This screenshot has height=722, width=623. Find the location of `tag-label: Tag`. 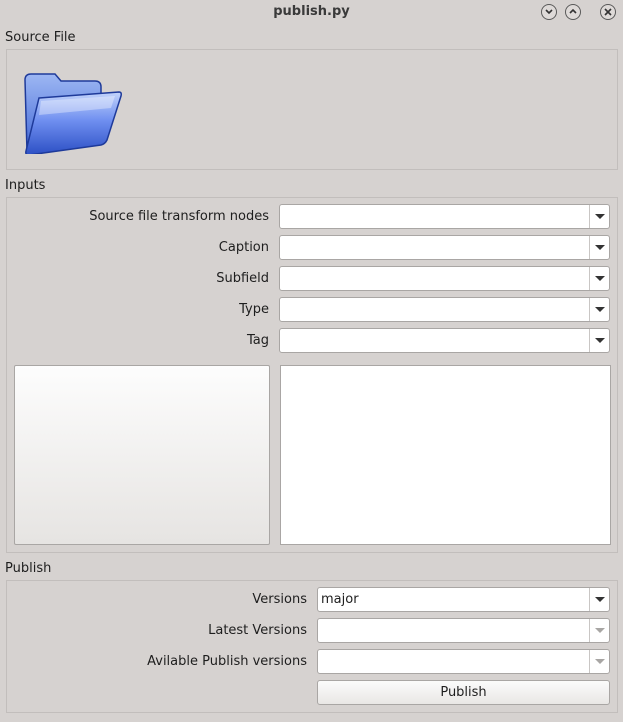

tag-label: Tag is located at coordinates (257, 340).